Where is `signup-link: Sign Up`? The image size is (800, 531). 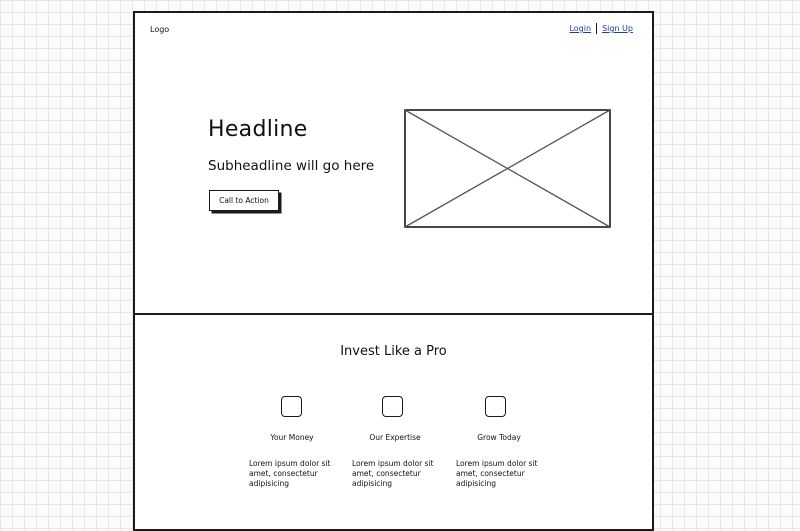 signup-link: Sign Up is located at coordinates (617, 28).